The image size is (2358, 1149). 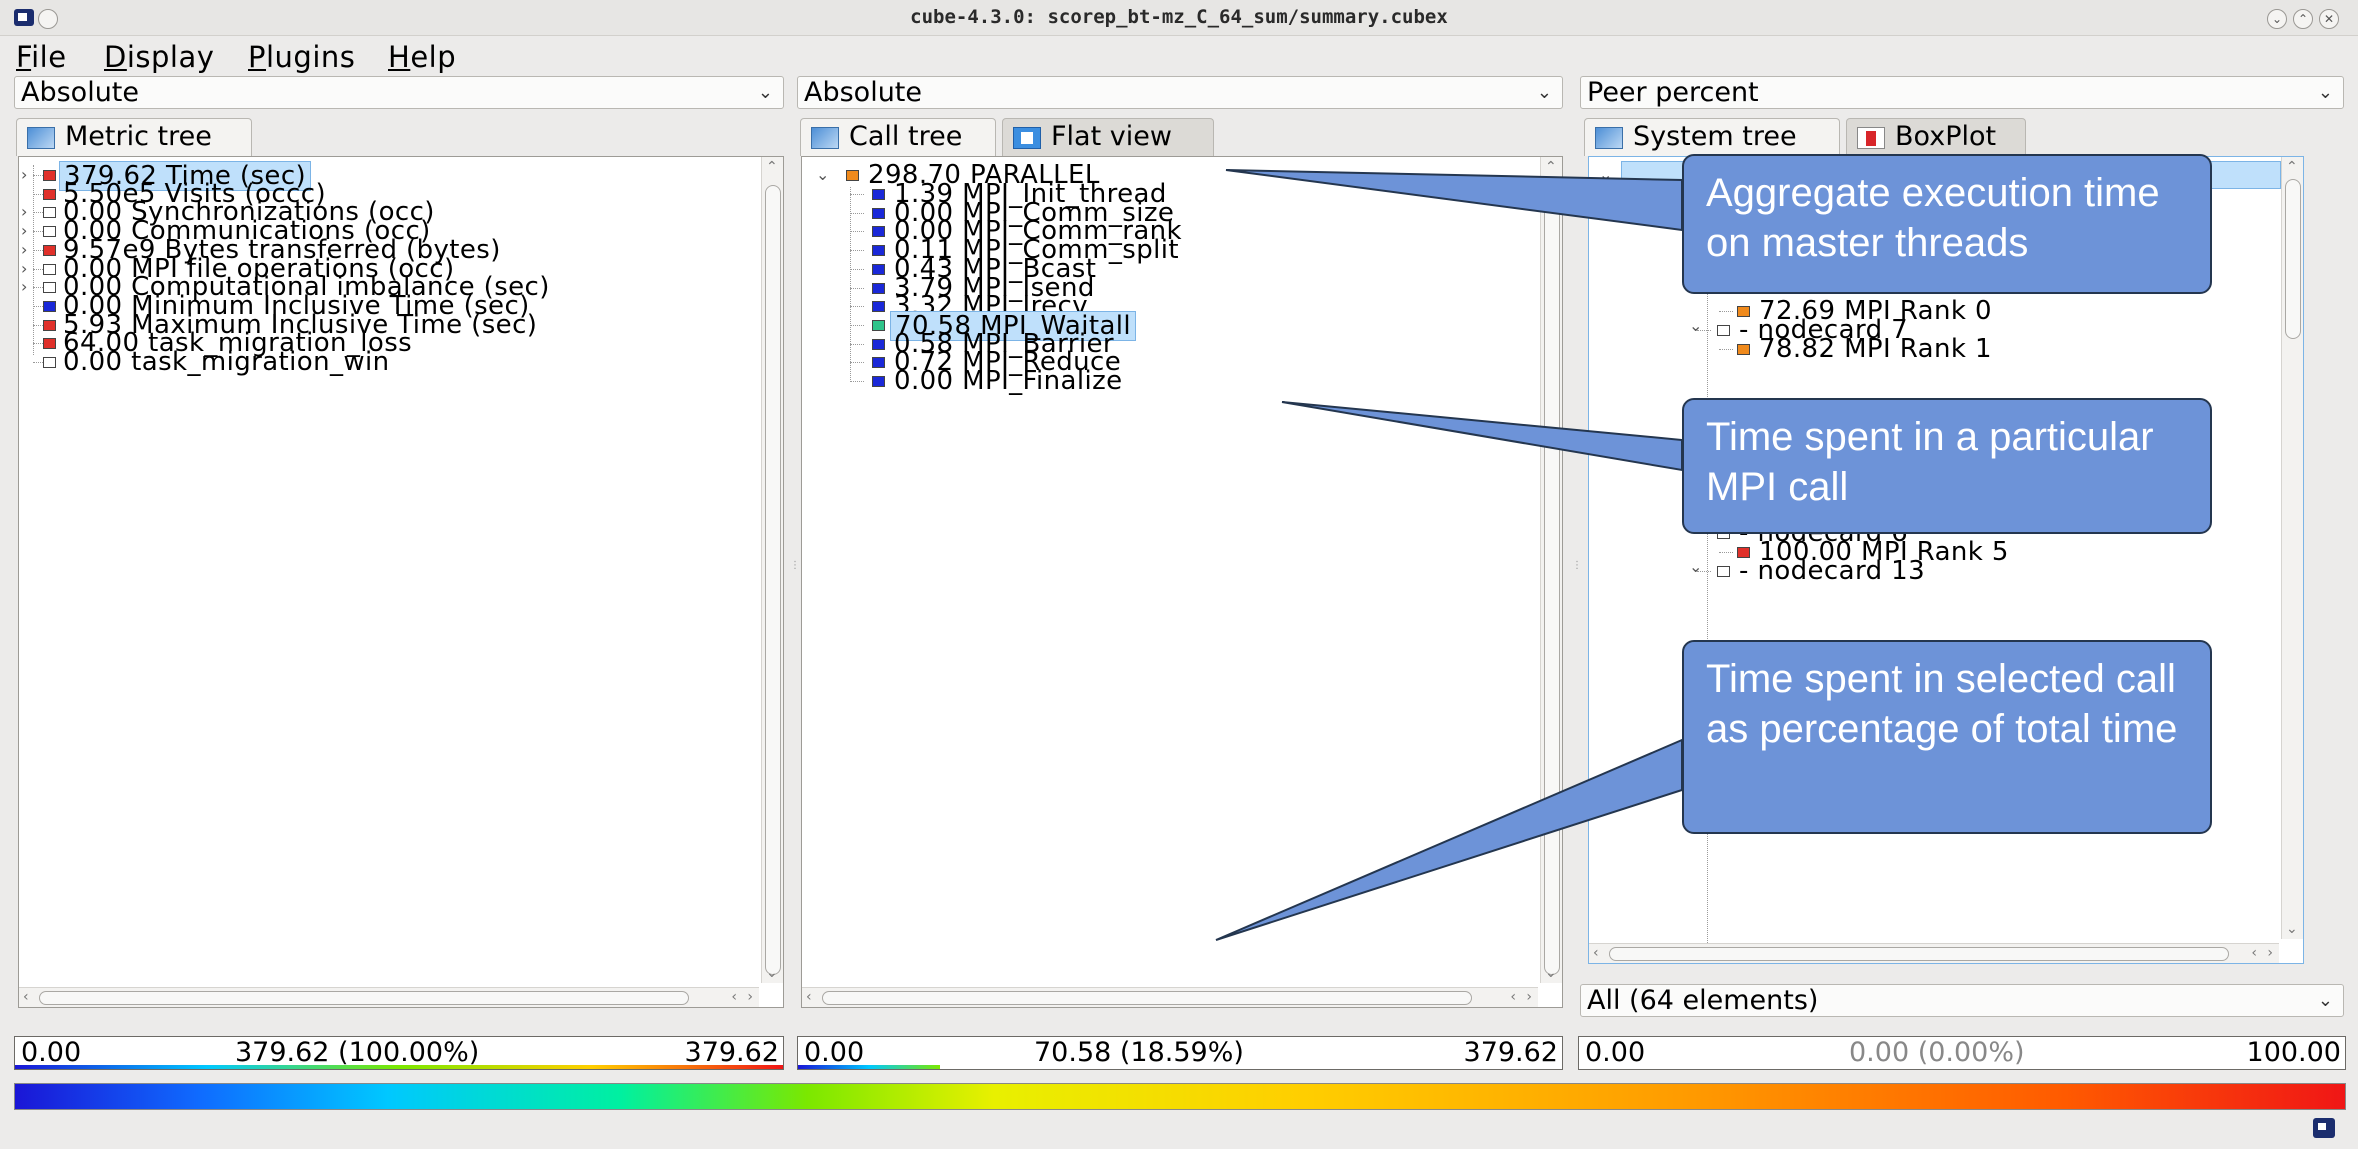 I want to click on callout-pointer-aggregate, so click(x=1454, y=200).